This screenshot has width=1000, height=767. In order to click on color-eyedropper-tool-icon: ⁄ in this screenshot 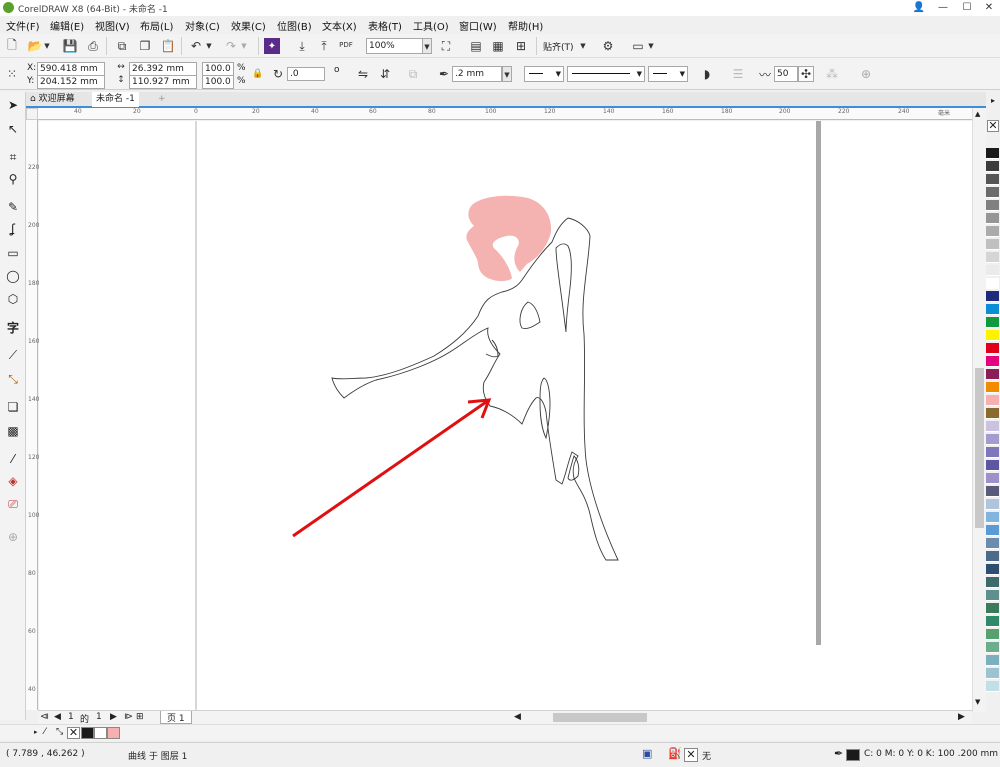, I will do `click(13, 459)`.